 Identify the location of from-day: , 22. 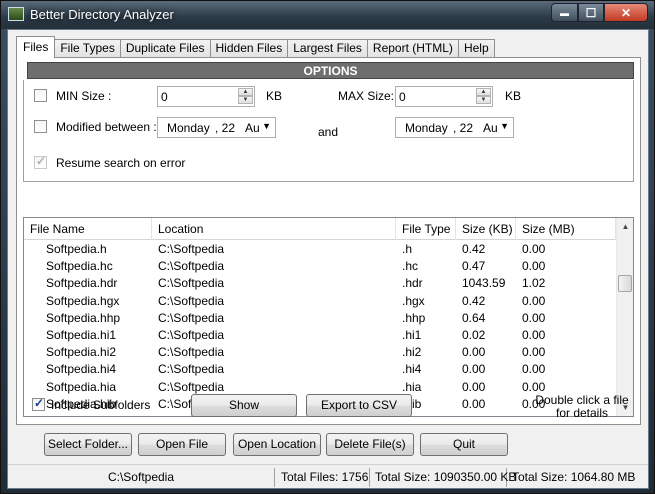
(225, 128).